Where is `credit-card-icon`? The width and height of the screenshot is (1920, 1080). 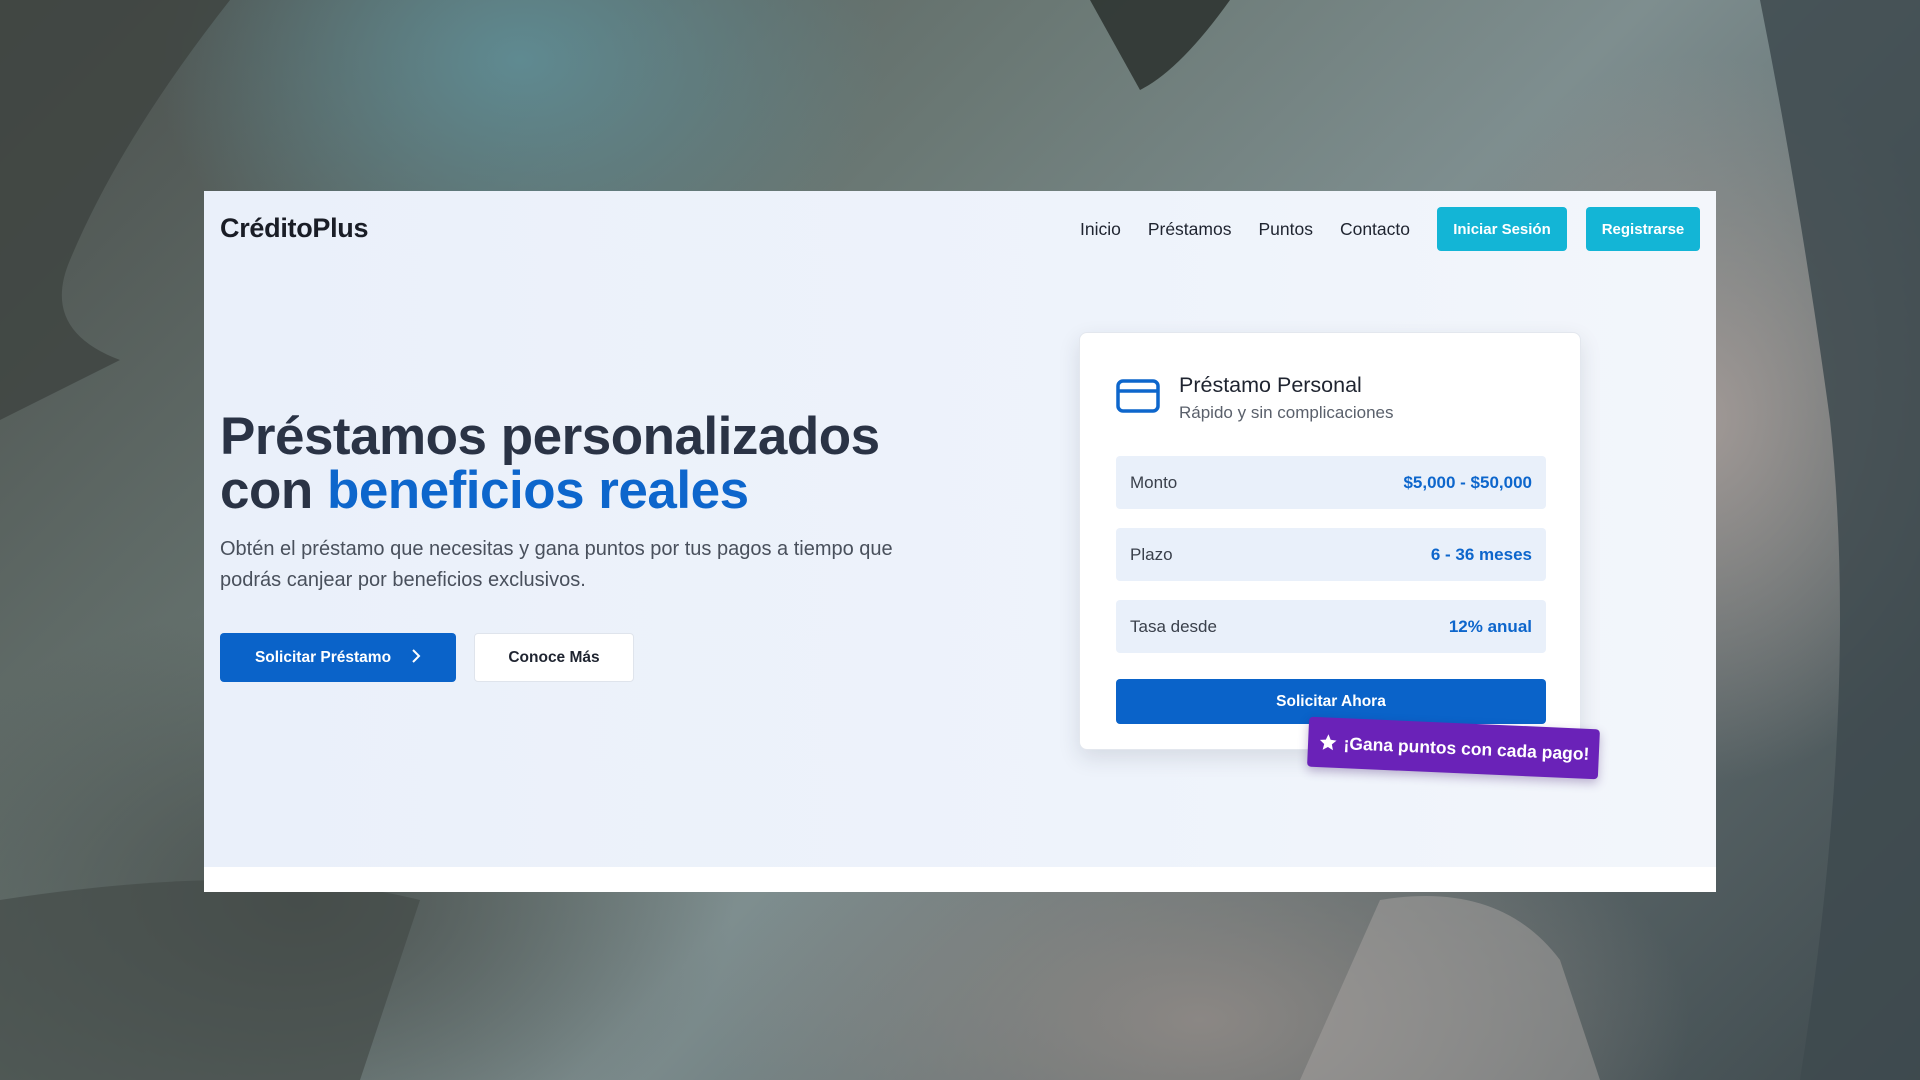
credit-card-icon is located at coordinates (1138, 396).